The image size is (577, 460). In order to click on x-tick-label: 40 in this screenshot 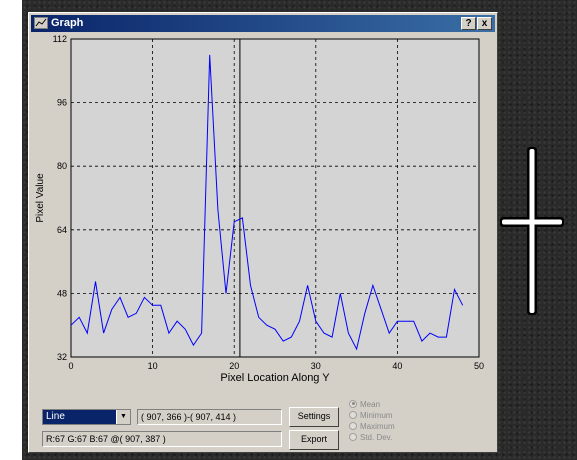, I will do `click(397, 366)`.